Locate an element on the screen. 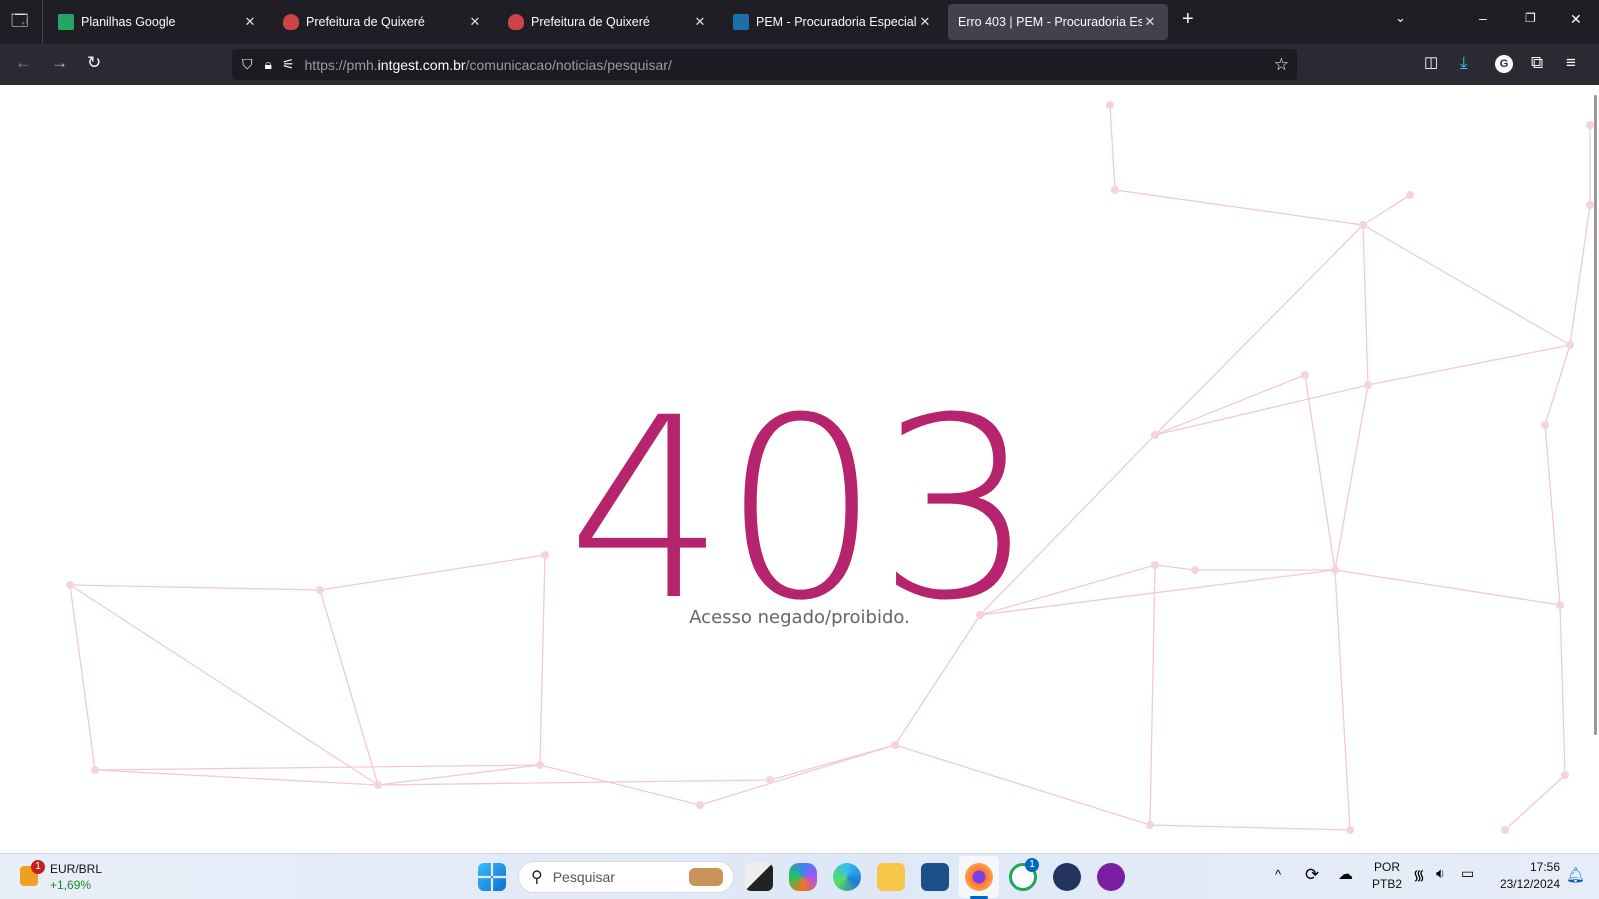  tab-list-icon: 🗔 is located at coordinates (19, 23).